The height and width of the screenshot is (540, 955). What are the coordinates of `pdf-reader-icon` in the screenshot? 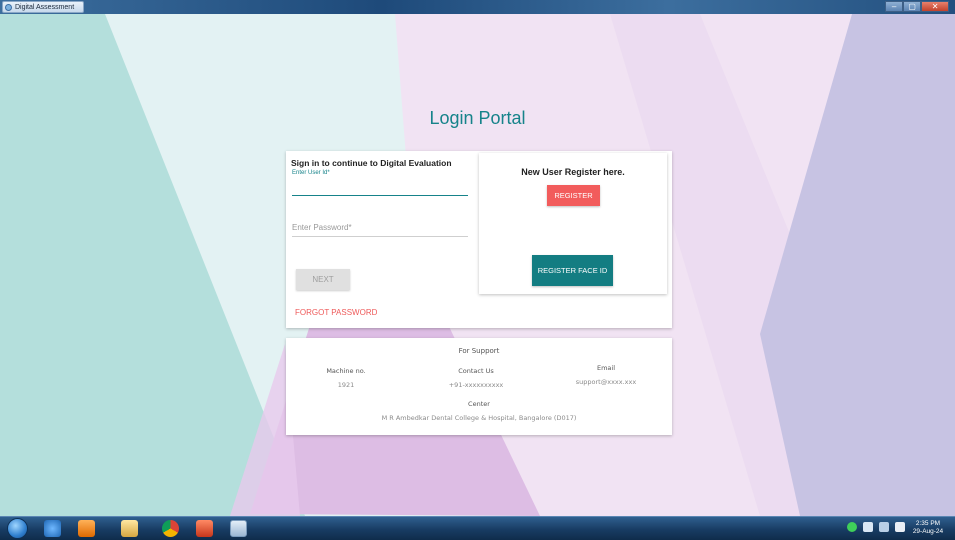 It's located at (204, 528).